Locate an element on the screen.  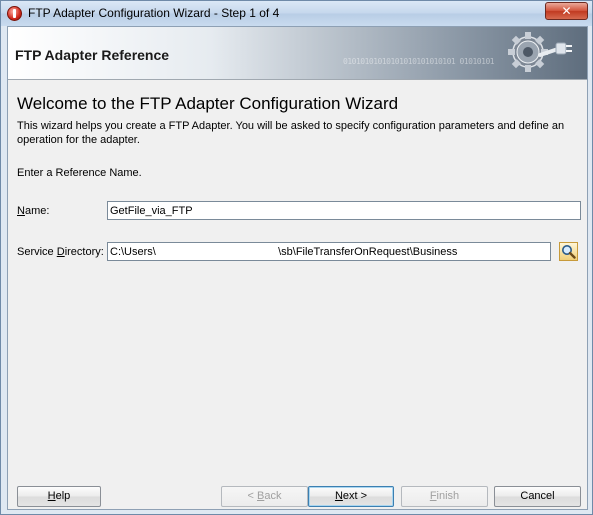
next-button: Next > is located at coordinates (351, 496).